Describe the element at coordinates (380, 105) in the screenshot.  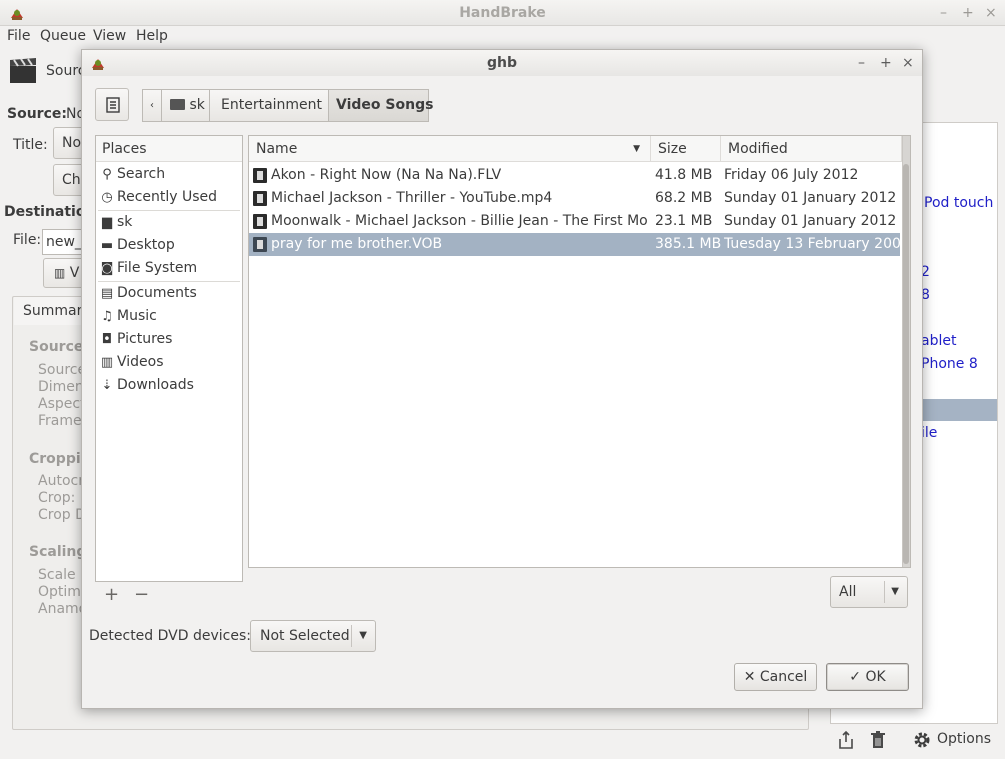
I see `path-button-video-songs: Video Songs` at that location.